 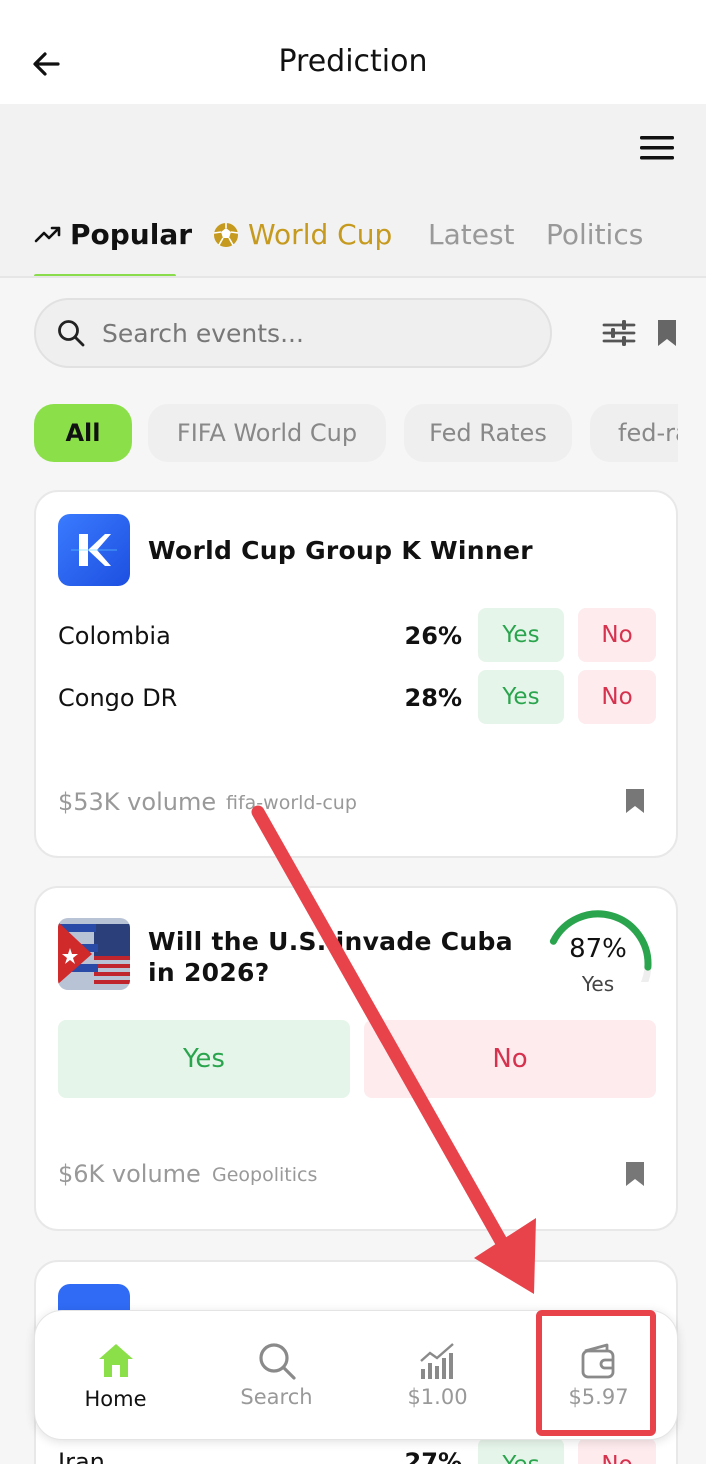 I want to click on tabs-divider, so click(x=353, y=277).